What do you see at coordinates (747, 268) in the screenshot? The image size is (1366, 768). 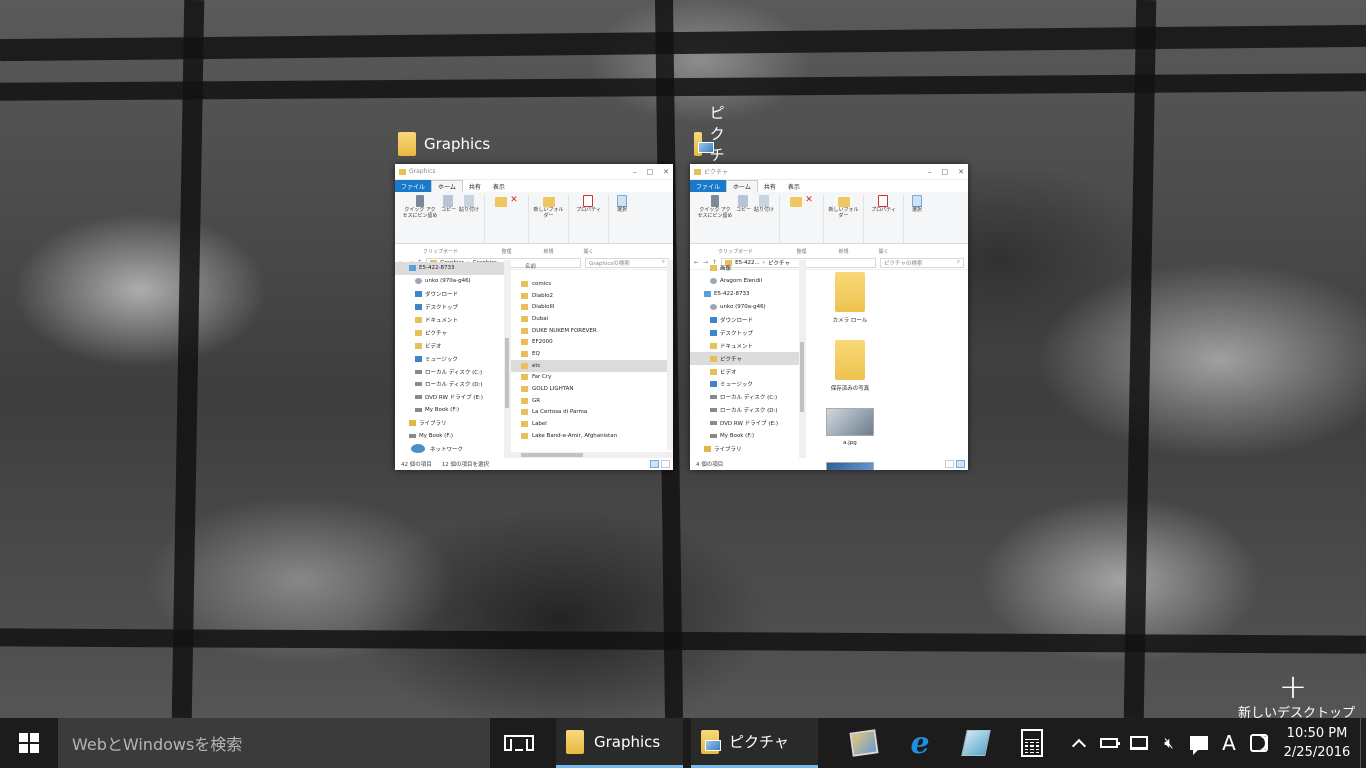 I see `nav-item: 画像` at bounding box center [747, 268].